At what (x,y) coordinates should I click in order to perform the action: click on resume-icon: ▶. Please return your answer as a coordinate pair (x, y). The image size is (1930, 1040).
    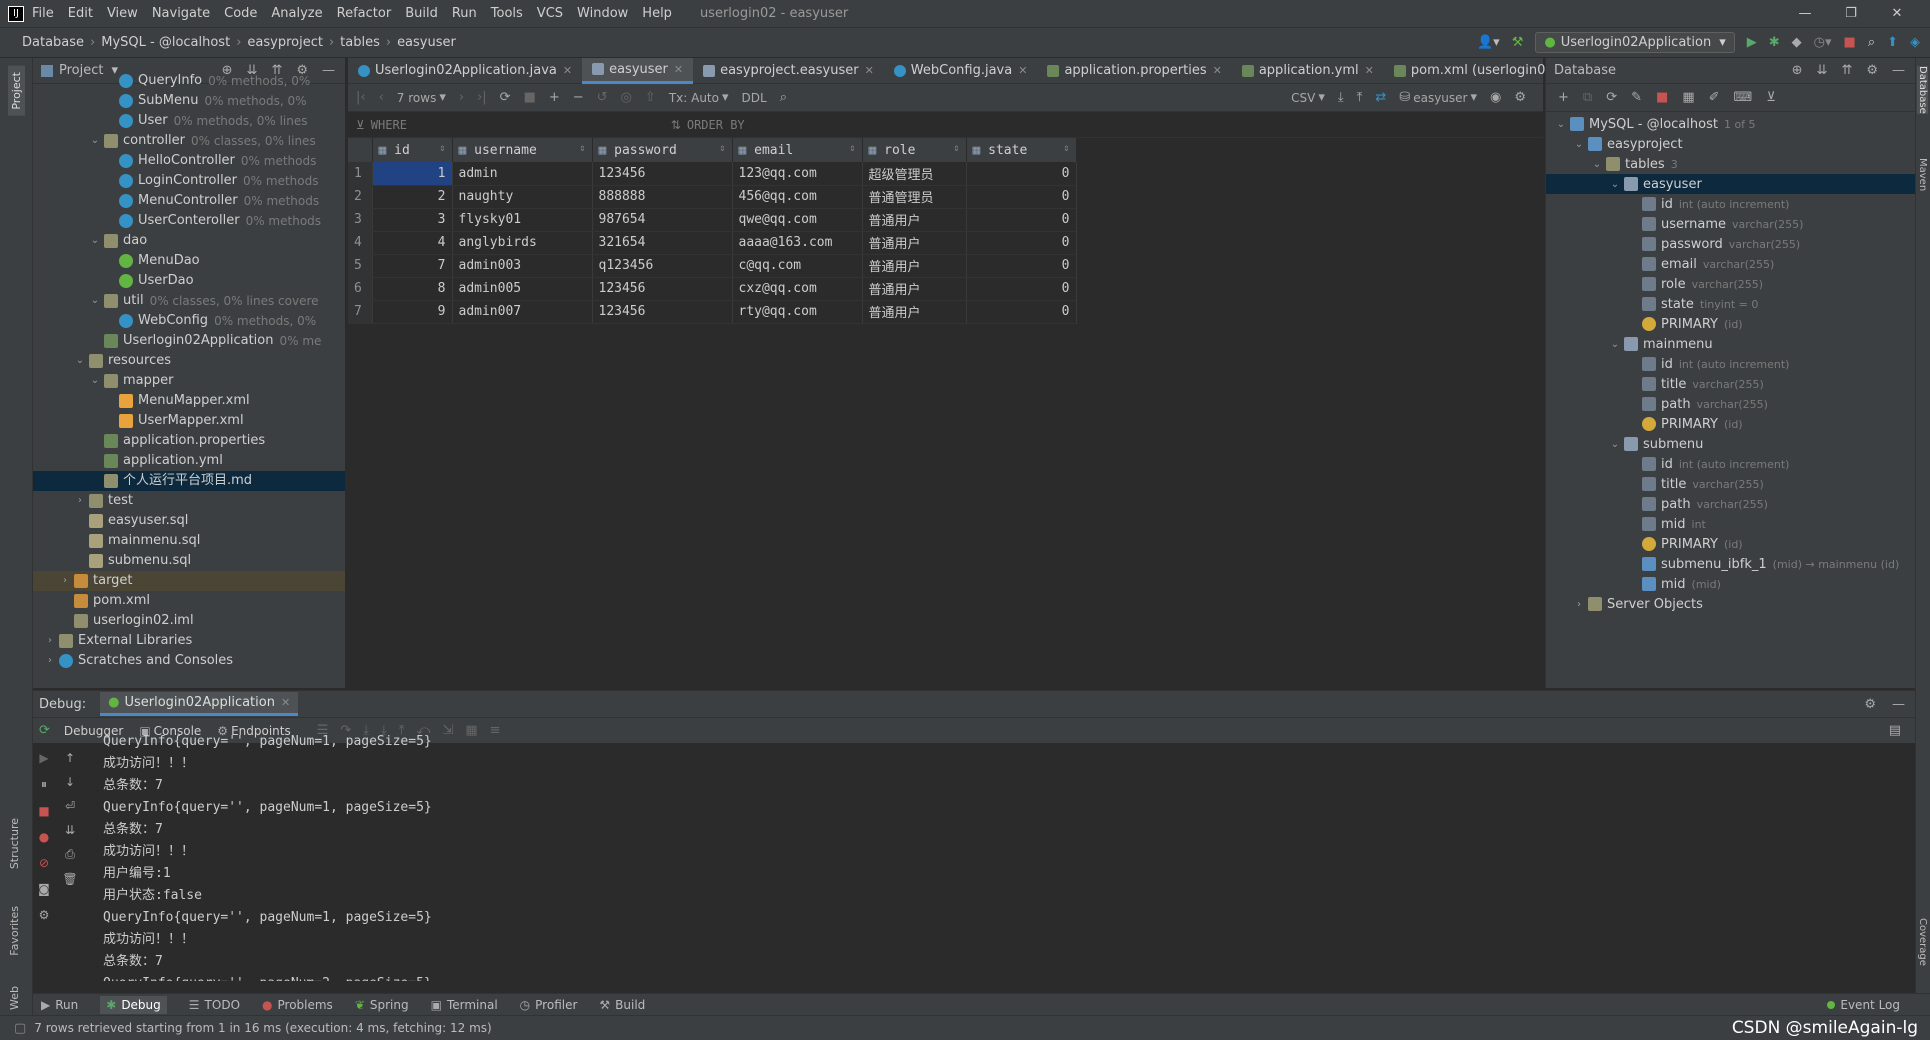
    Looking at the image, I should click on (43, 758).